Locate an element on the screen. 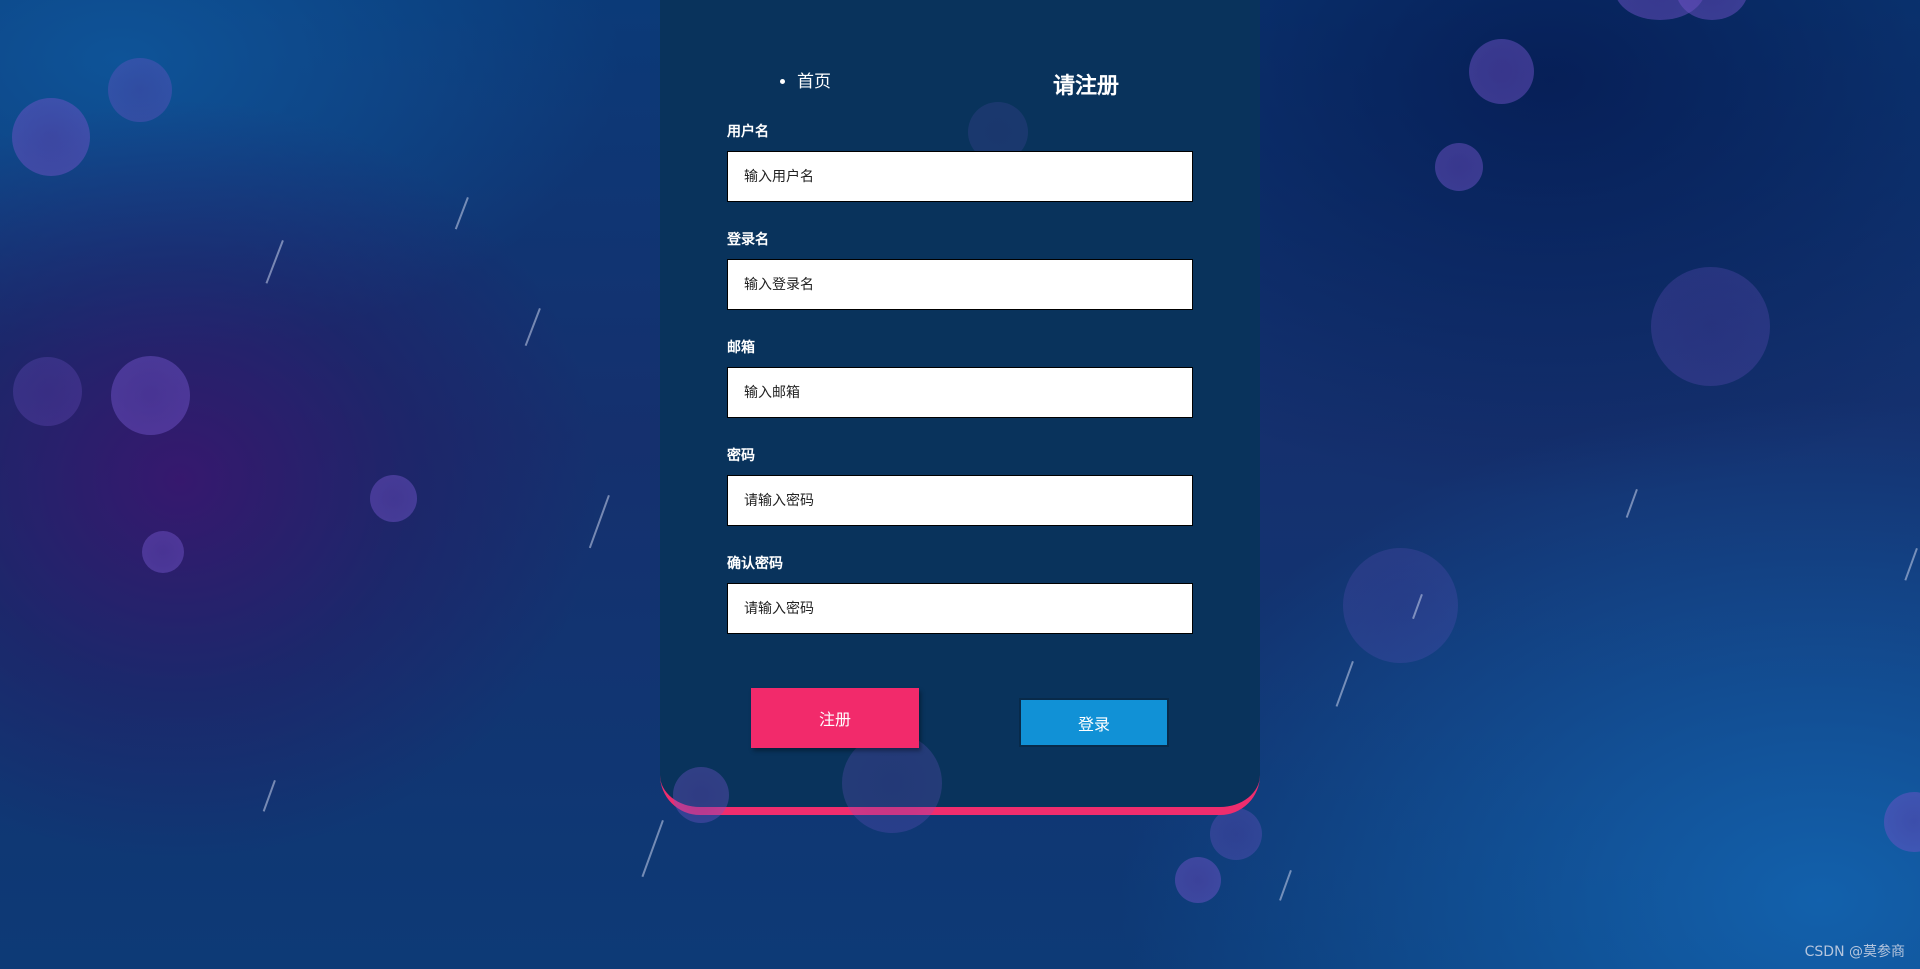  email-input is located at coordinates (960, 392).